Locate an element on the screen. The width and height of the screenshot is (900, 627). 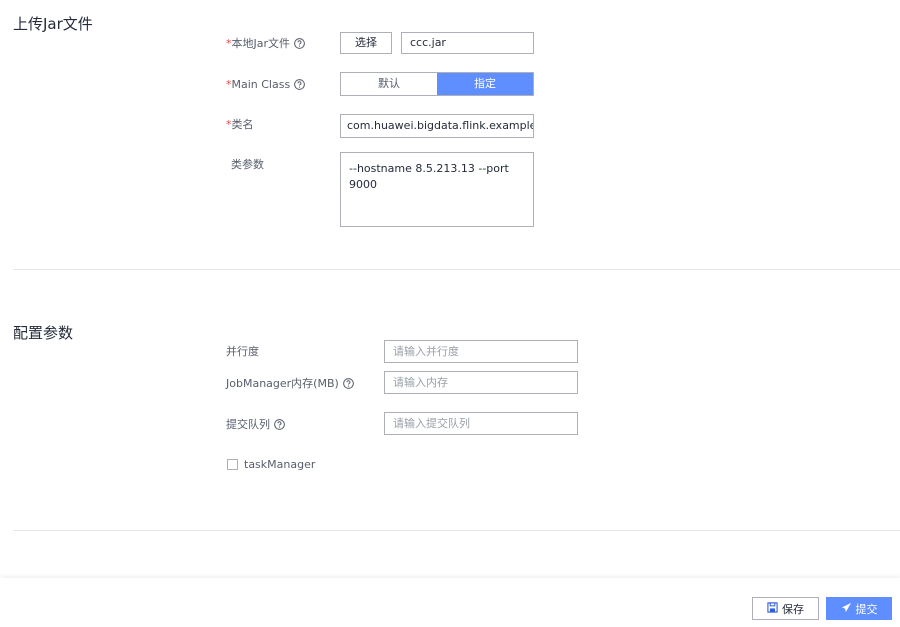
select-file-button: 选择 is located at coordinates (366, 43).